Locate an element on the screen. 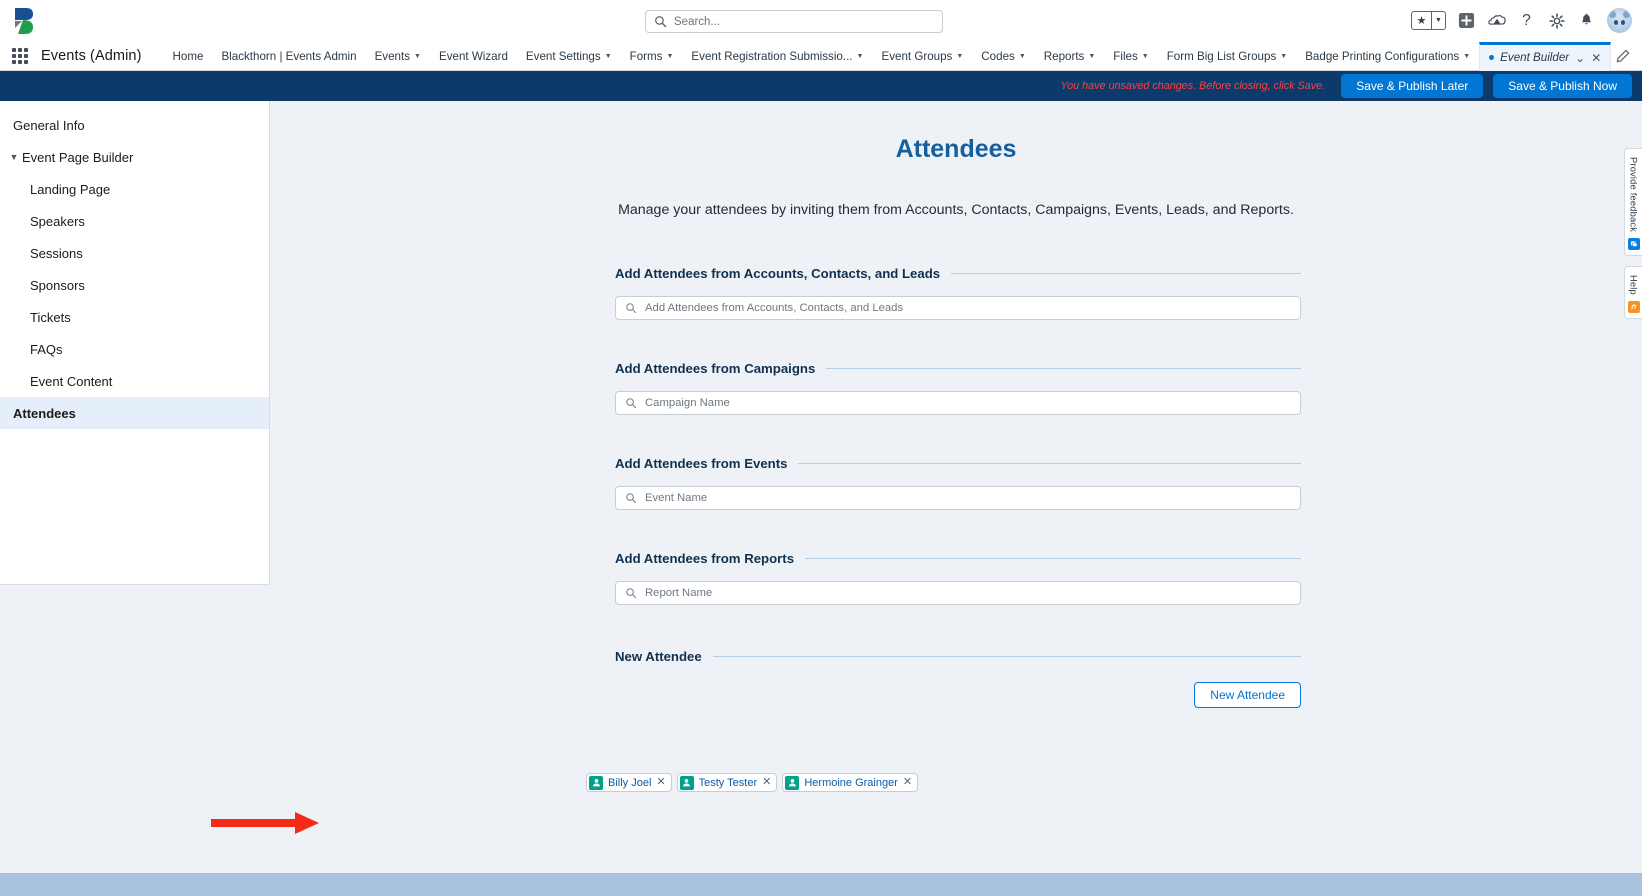  new-attendee-row: New Attendee is located at coordinates (956, 695).